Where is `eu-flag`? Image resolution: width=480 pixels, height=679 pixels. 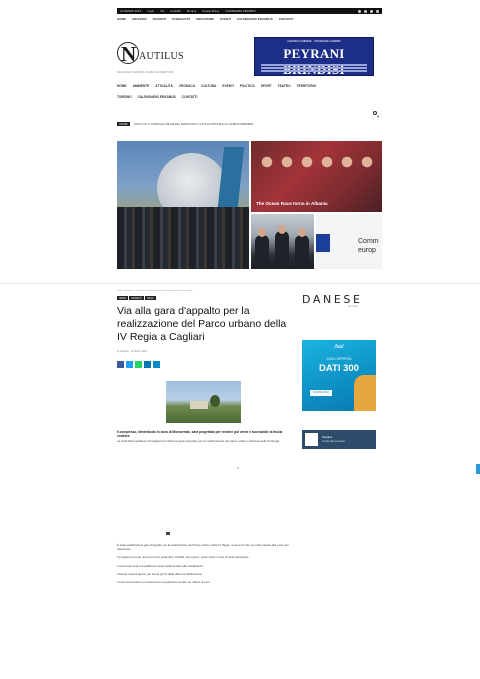
eu-flag is located at coordinates (323, 243).